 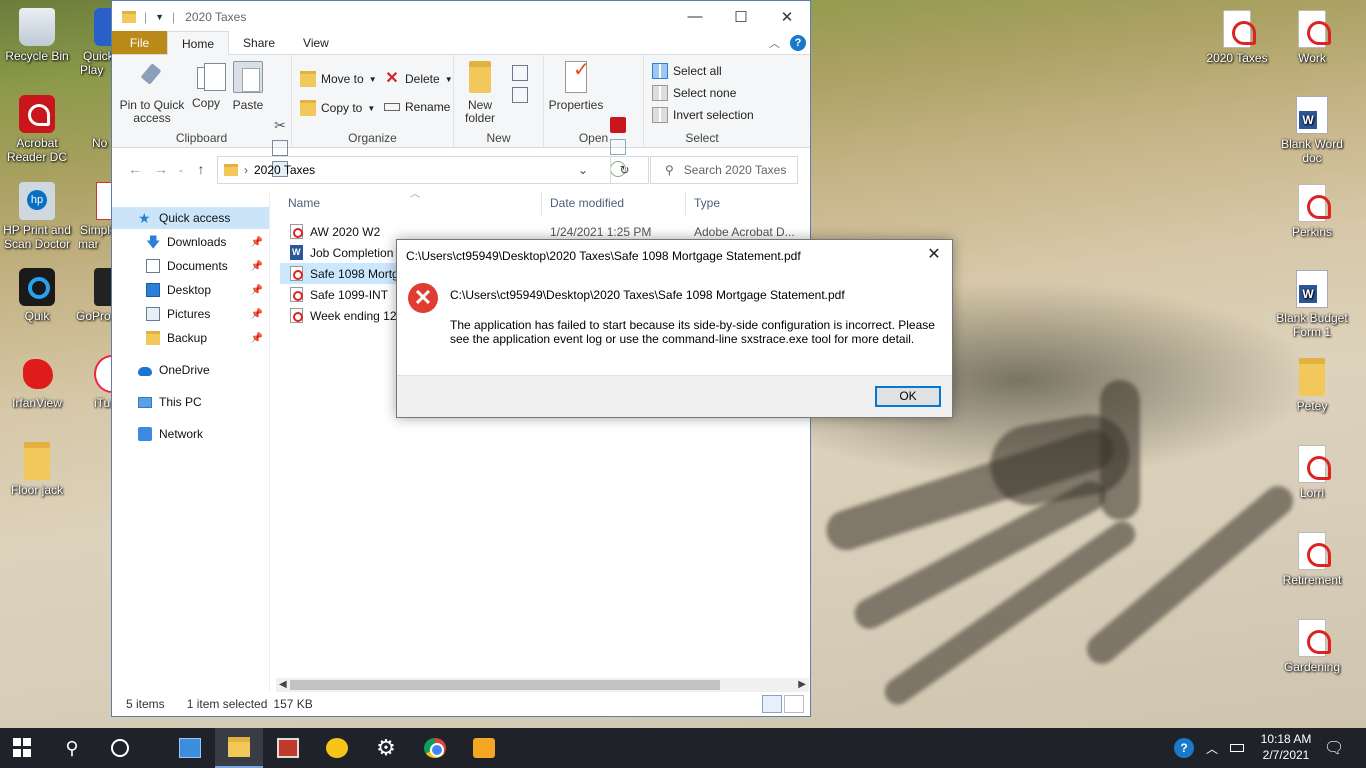 What do you see at coordinates (37, 382) in the screenshot?
I see `desktop-icon-irfanview: IrfanView` at bounding box center [37, 382].